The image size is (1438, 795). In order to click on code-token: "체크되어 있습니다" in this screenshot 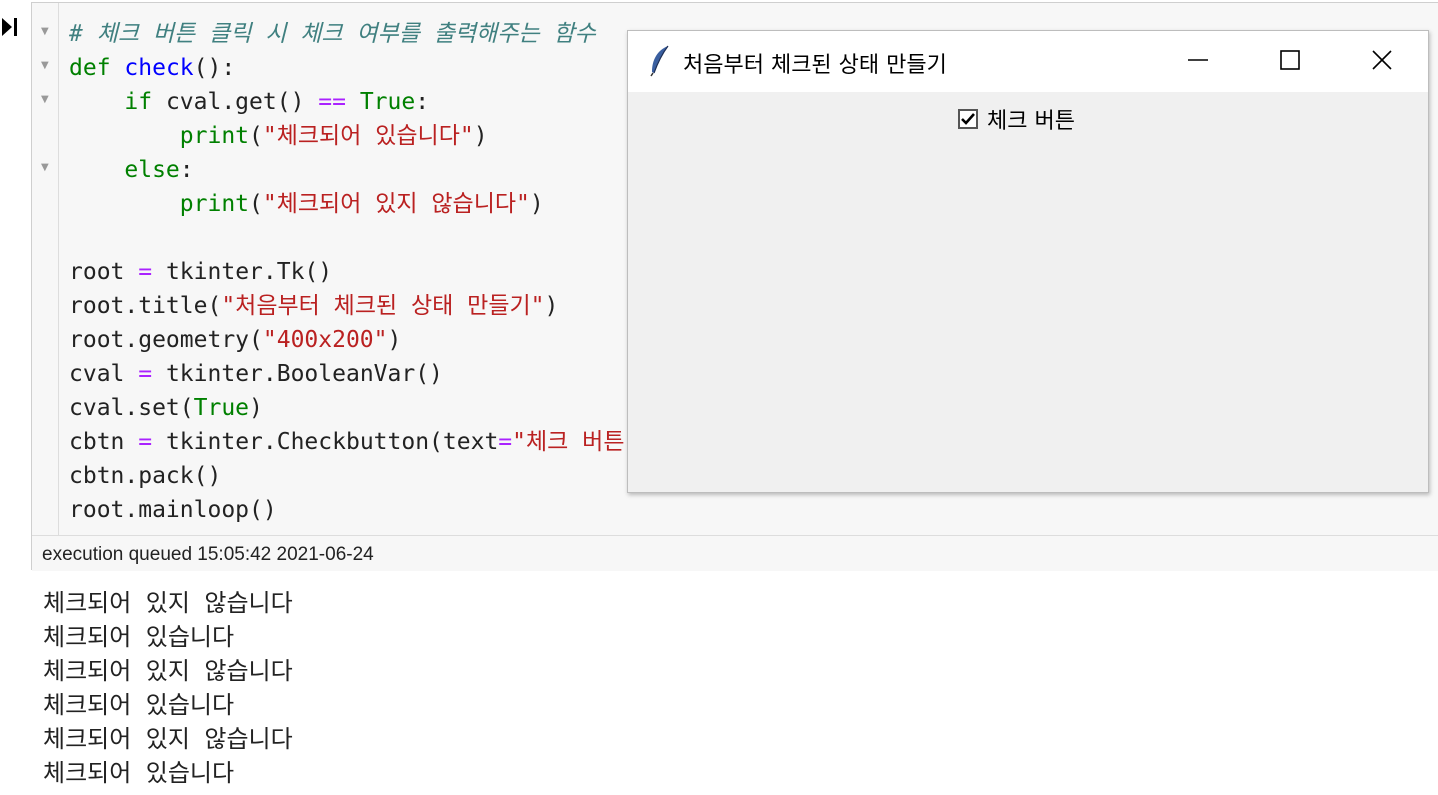, I will do `click(368, 136)`.